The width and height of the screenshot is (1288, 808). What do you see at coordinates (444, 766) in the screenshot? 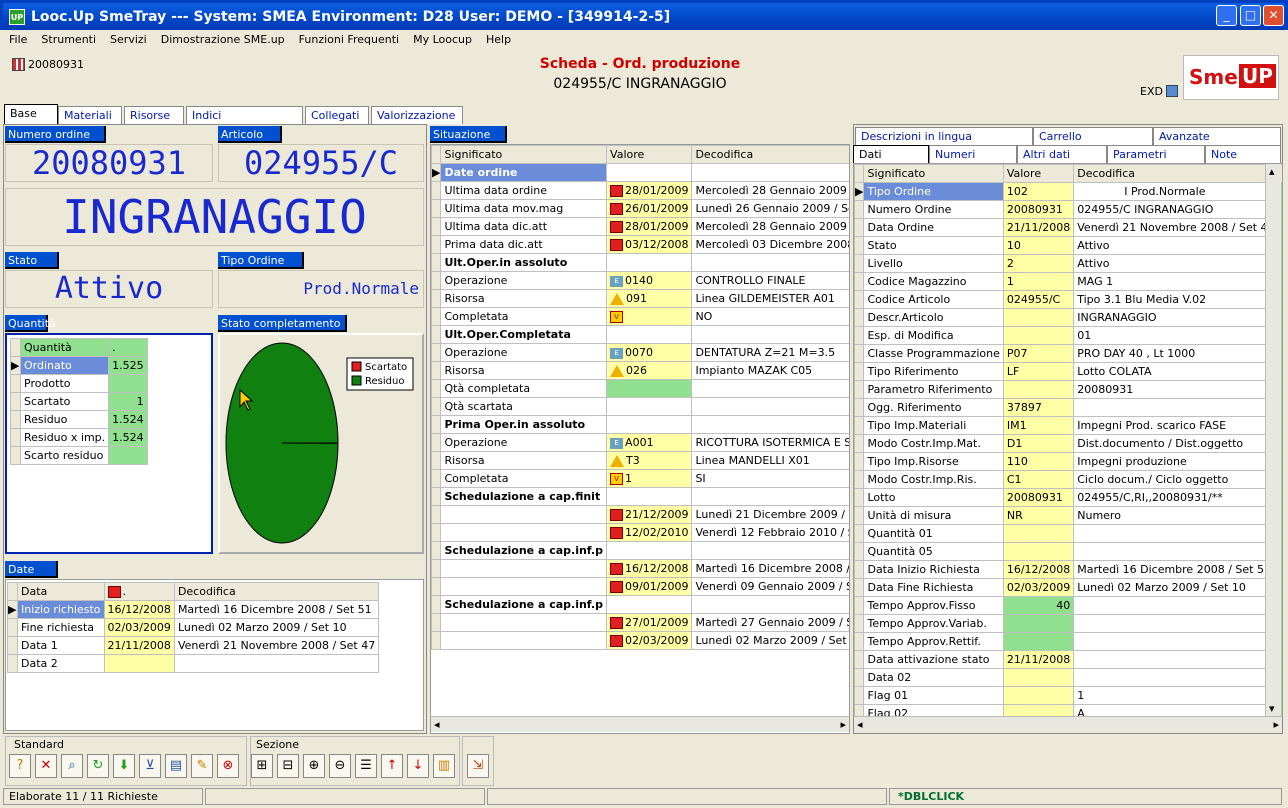
I see `columns-icon: ▥` at bounding box center [444, 766].